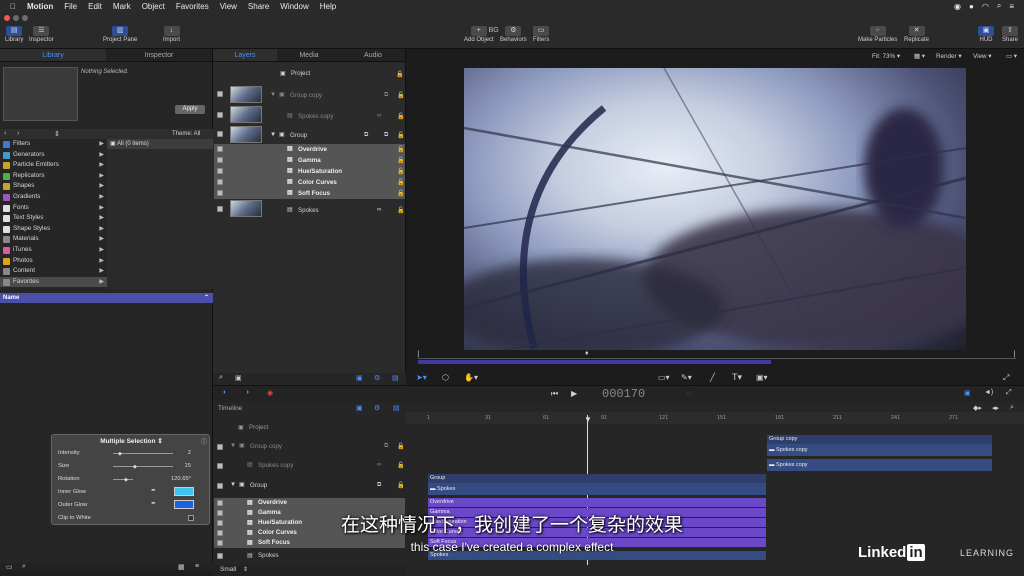 The height and width of the screenshot is (576, 1024). What do you see at coordinates (587, 353) in the screenshot?
I see `playhead-marker: ♦` at bounding box center [587, 353].